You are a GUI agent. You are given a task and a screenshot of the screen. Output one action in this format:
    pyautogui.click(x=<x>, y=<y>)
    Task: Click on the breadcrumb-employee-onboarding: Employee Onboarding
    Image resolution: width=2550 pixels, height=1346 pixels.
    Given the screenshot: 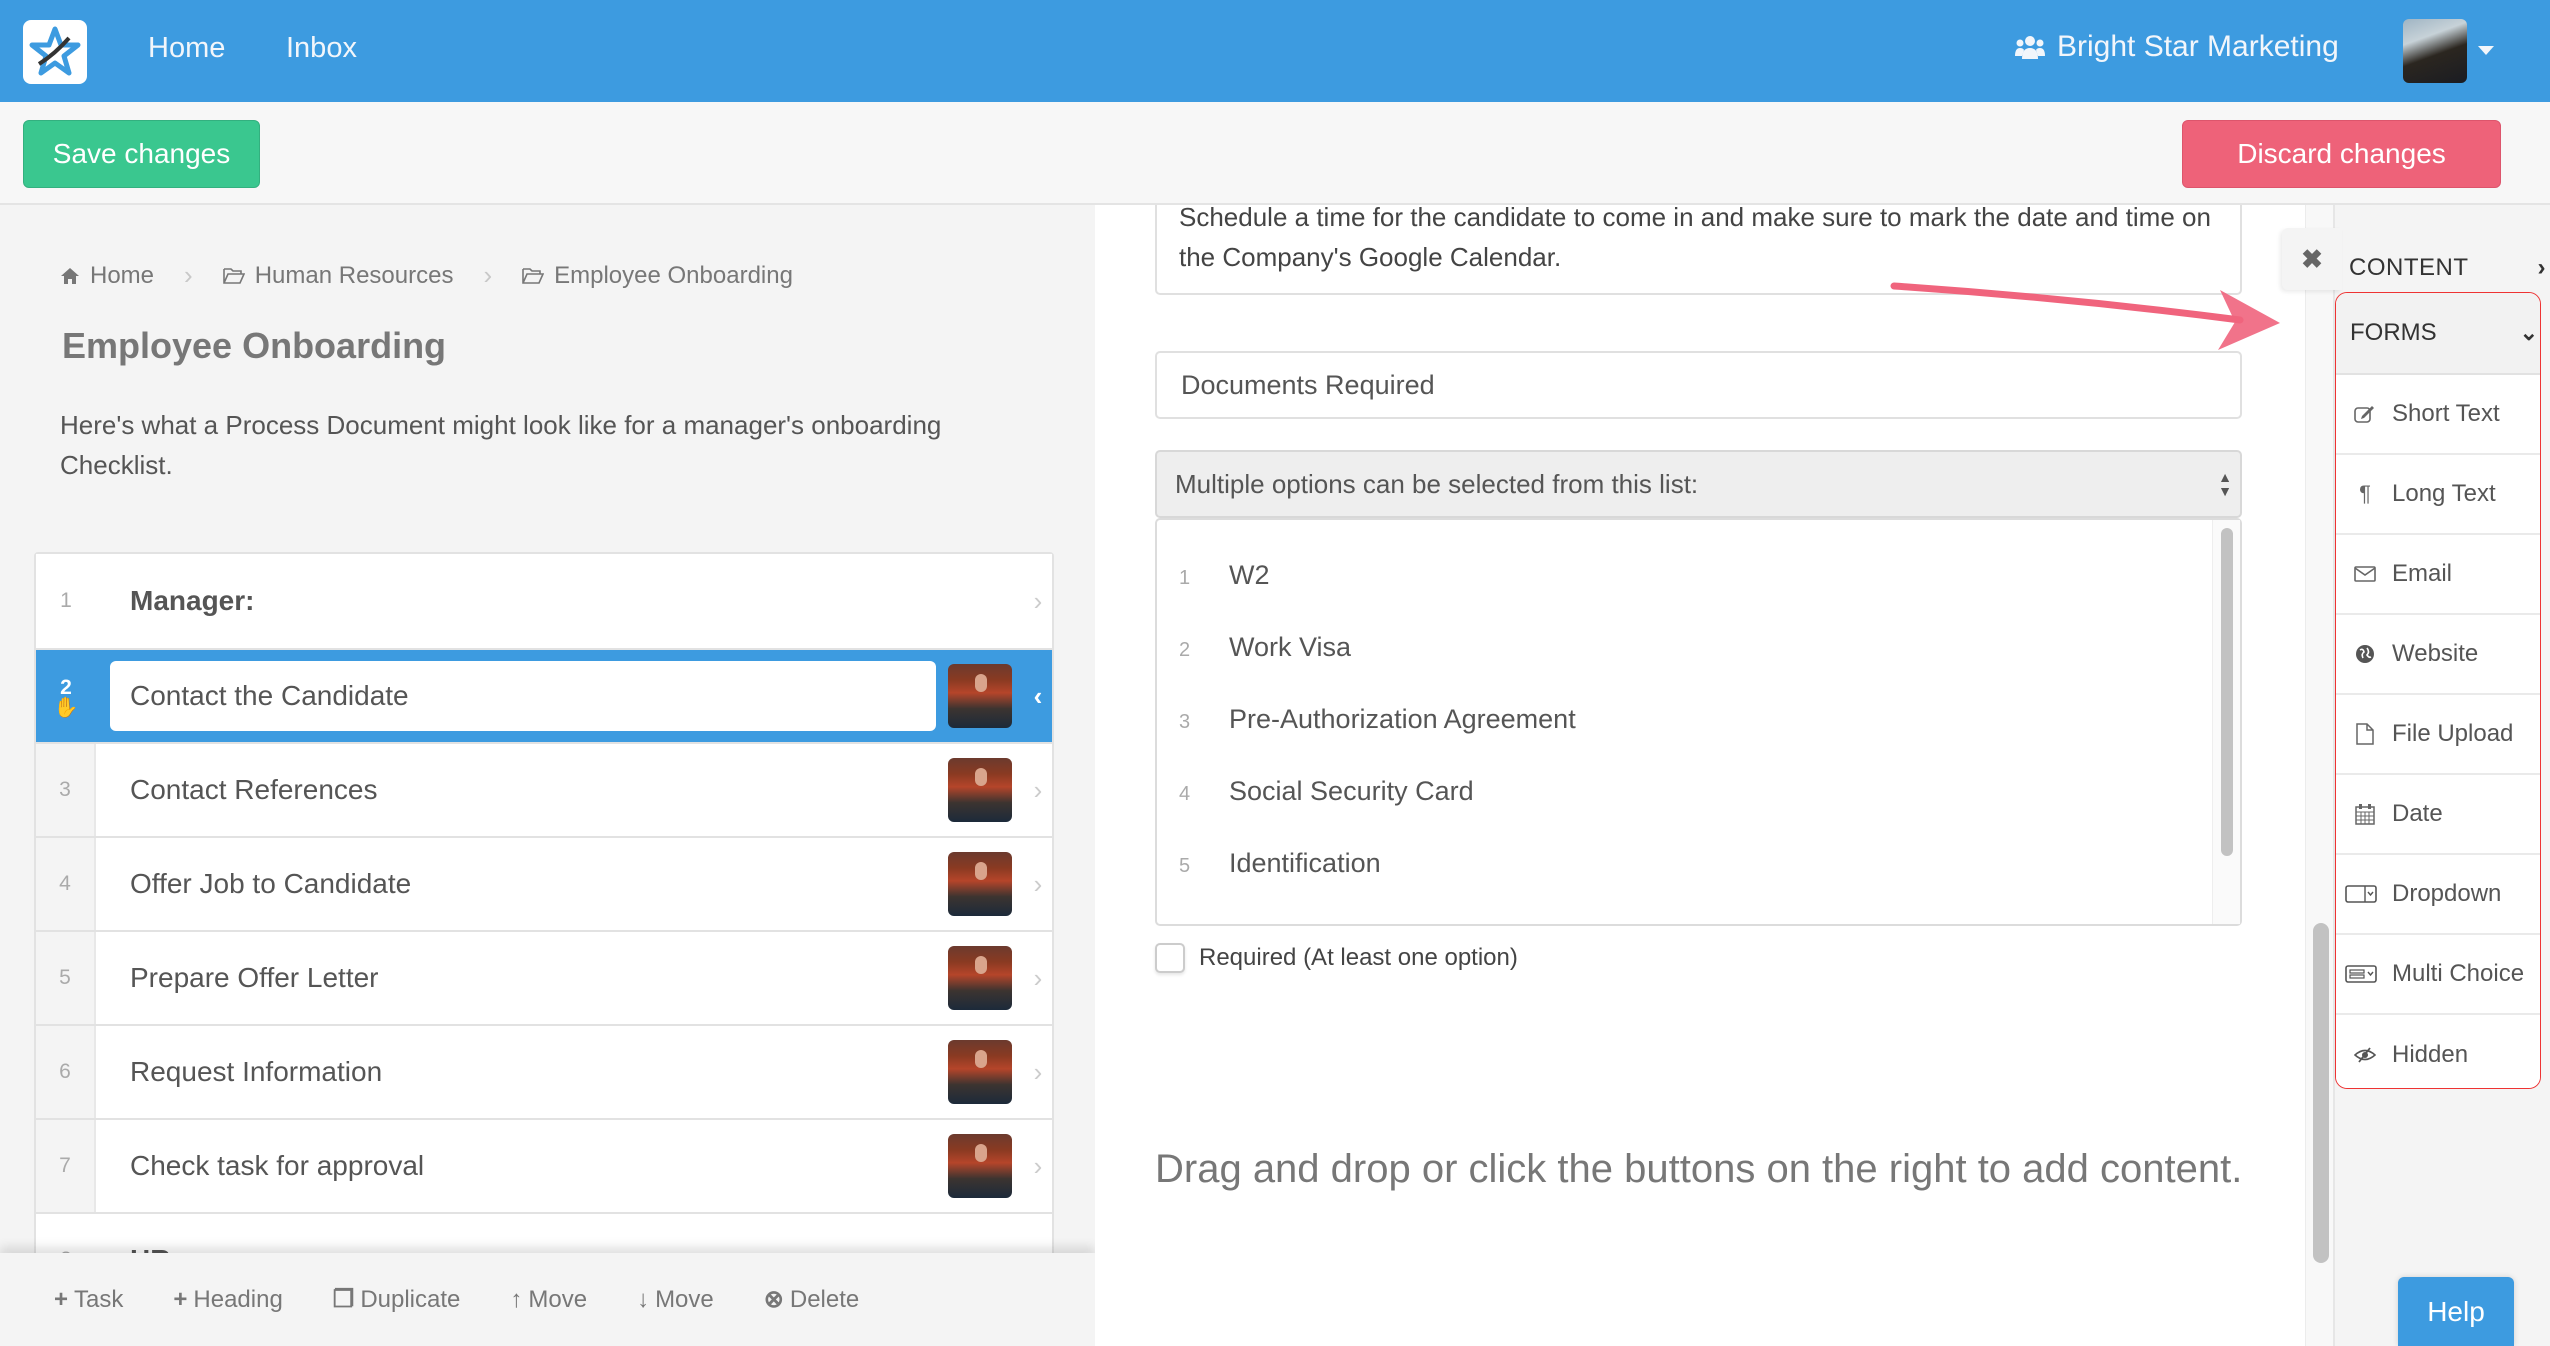 What is the action you would take?
    pyautogui.click(x=657, y=276)
    